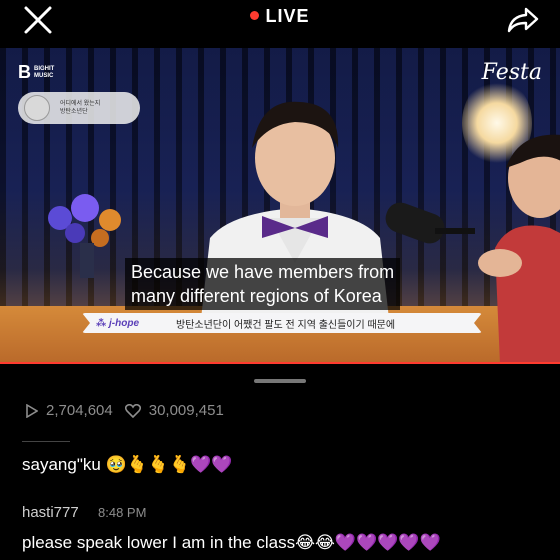 The image size is (560, 560). I want to click on chip-line-2: 방탄소년단, so click(74, 112).